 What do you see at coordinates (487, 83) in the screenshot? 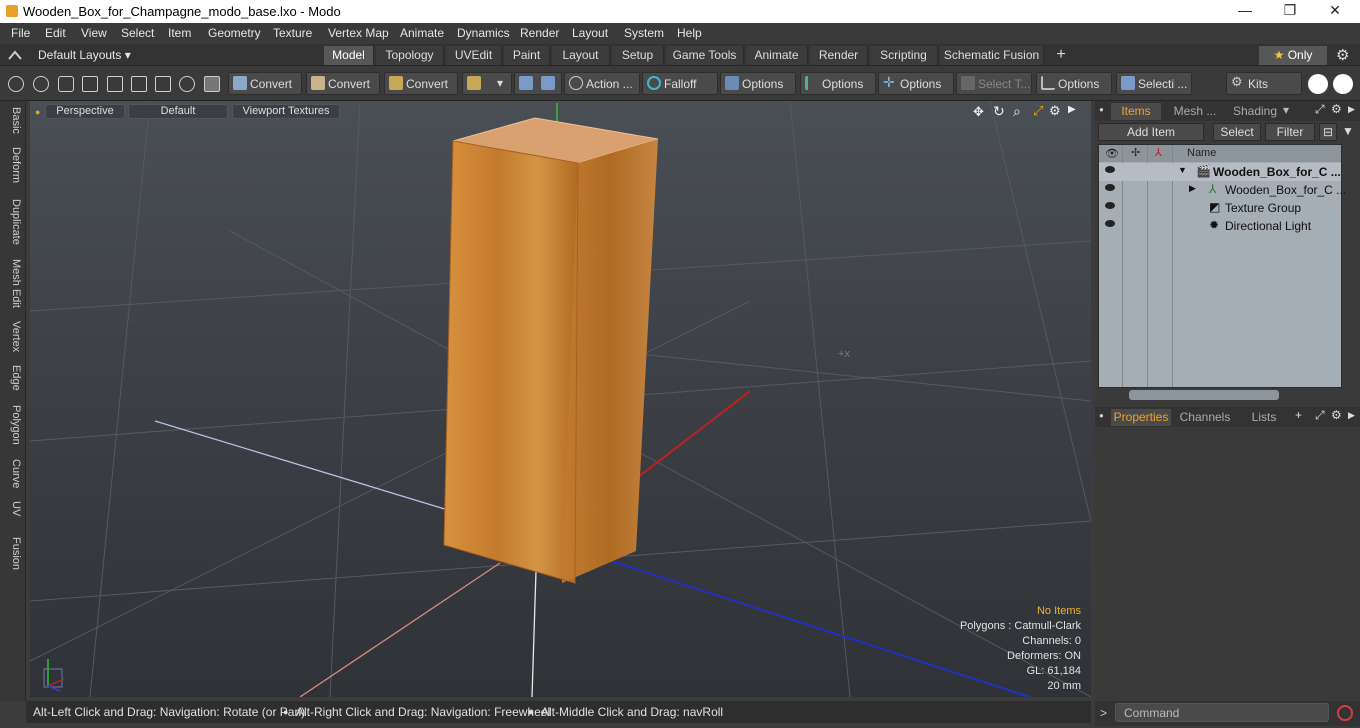
I see `mesh-dropdown: ▾` at bounding box center [487, 83].